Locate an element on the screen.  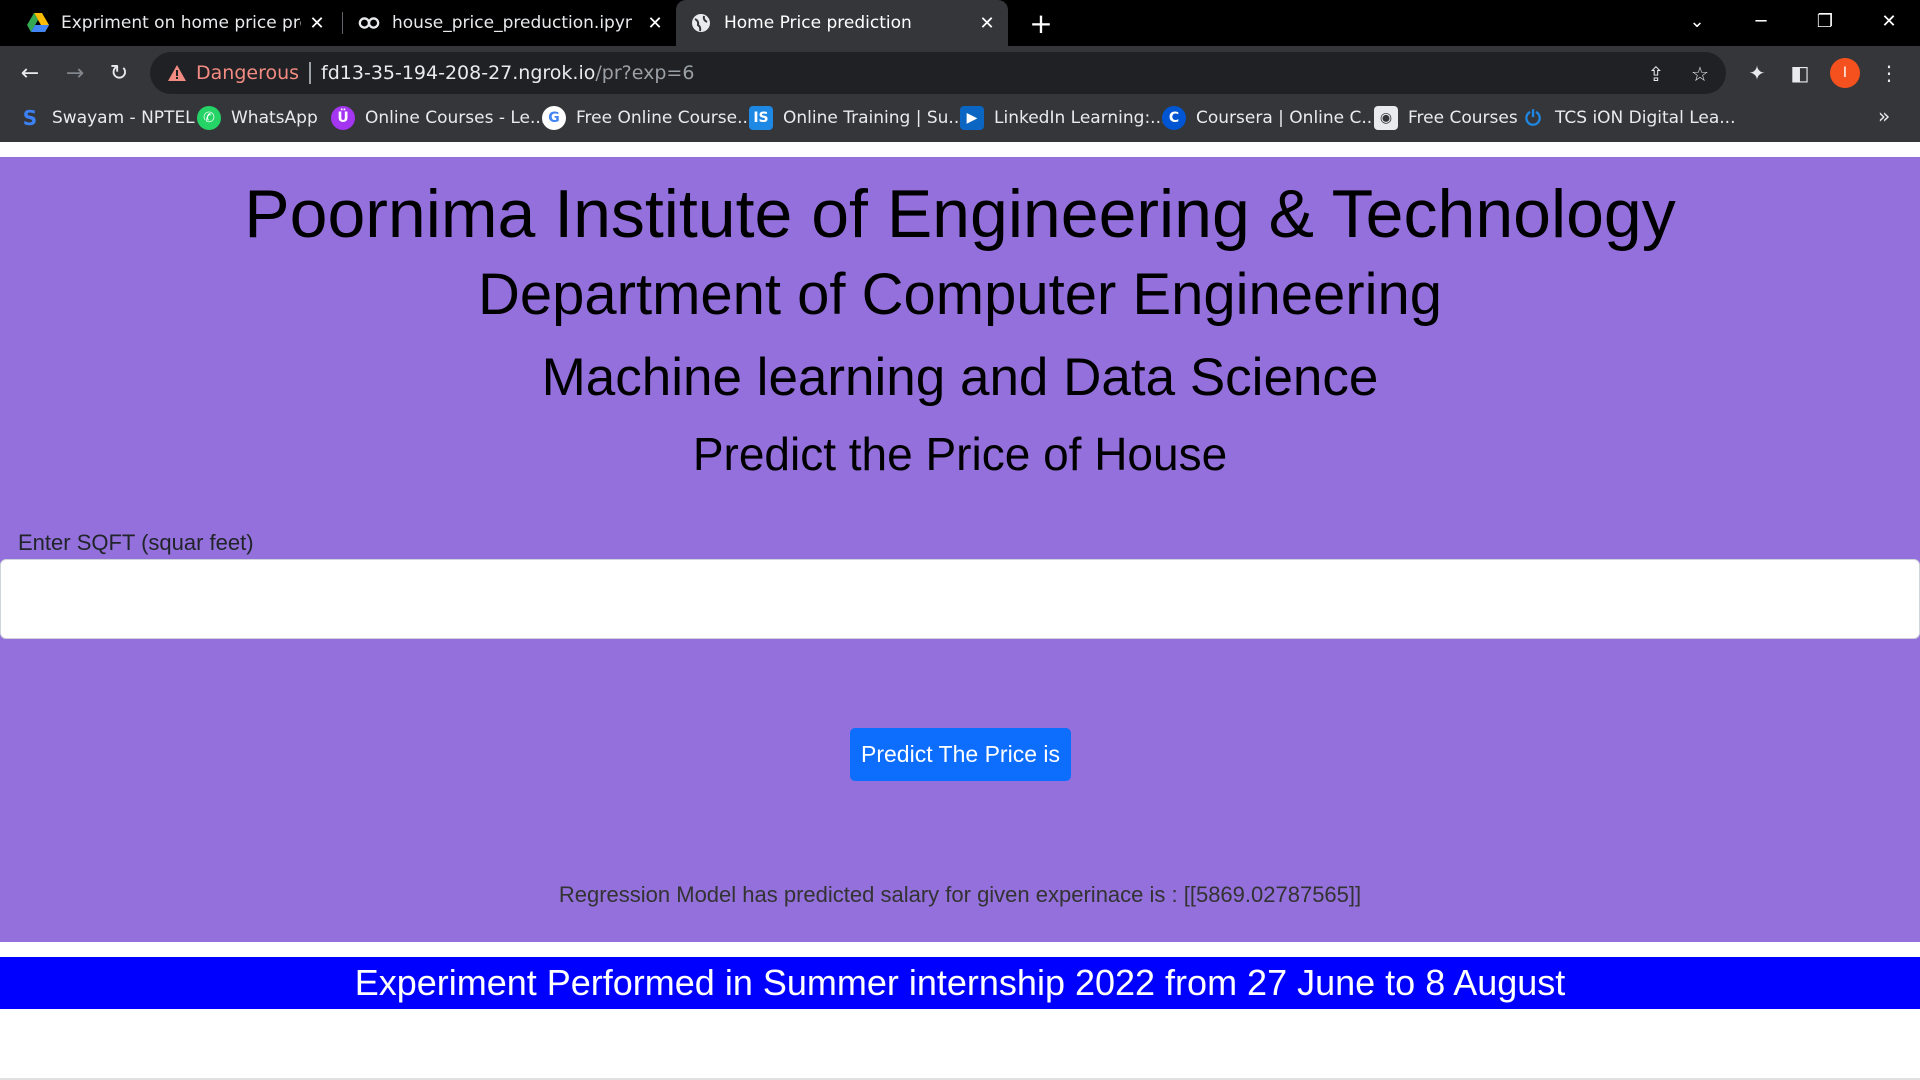
swayam-icon: S is located at coordinates (30, 118).